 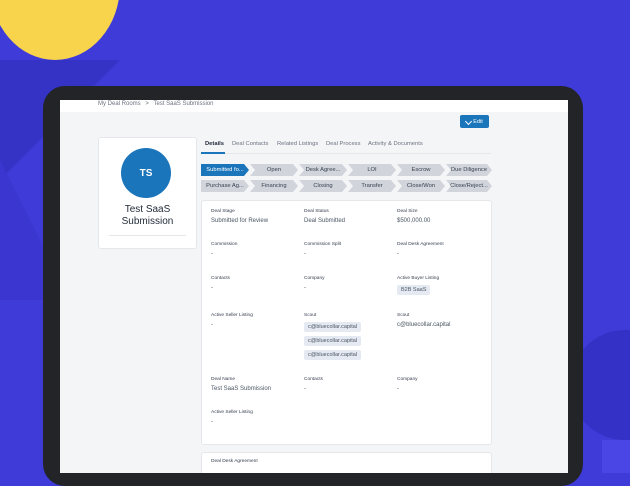 What do you see at coordinates (241, 389) in the screenshot?
I see `field-value-deal-name: Test SaaS Submission` at bounding box center [241, 389].